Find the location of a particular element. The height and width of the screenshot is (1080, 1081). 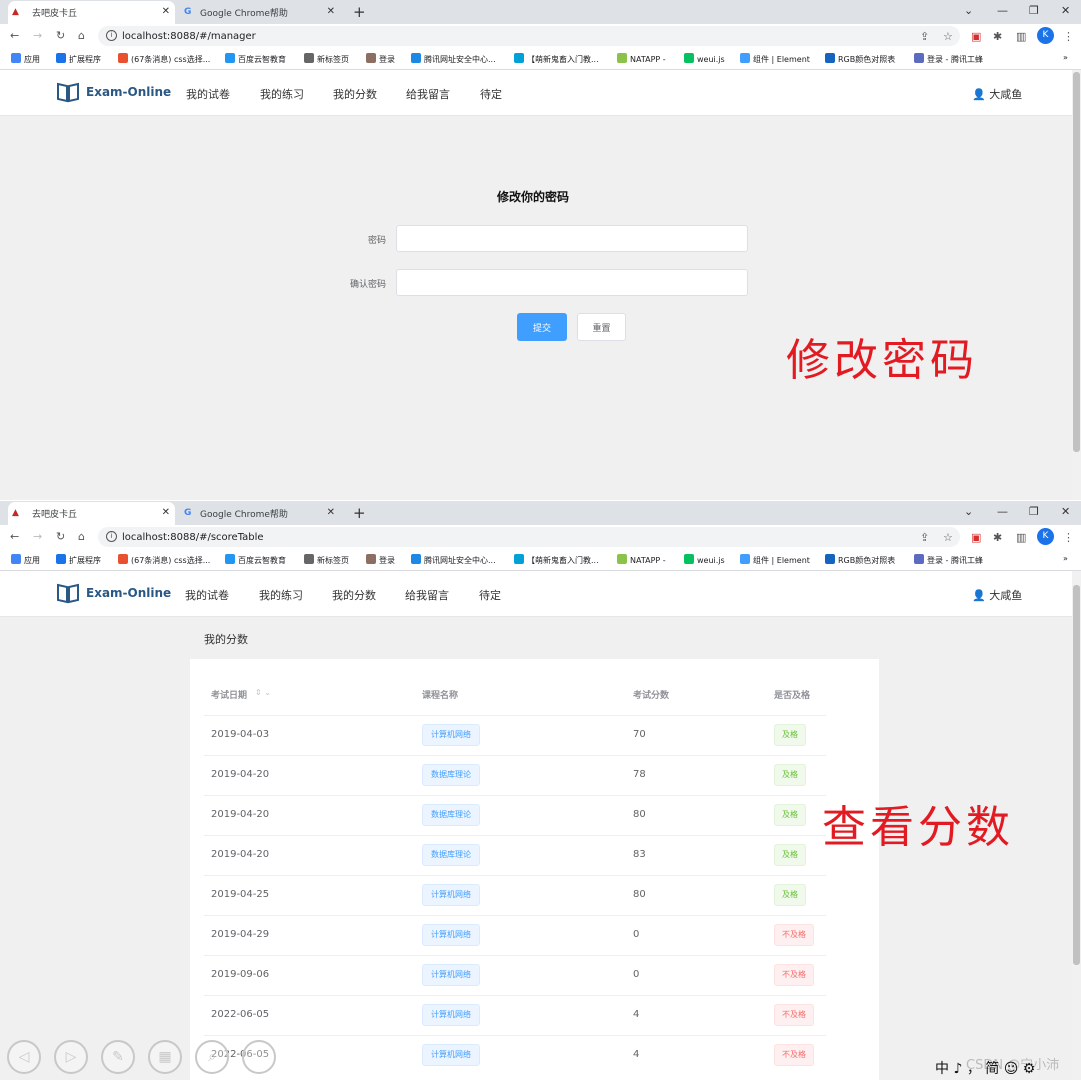

ime-toolbar: 中 ♪ ， 简 ☺ ⚙ is located at coordinates (985, 1068).